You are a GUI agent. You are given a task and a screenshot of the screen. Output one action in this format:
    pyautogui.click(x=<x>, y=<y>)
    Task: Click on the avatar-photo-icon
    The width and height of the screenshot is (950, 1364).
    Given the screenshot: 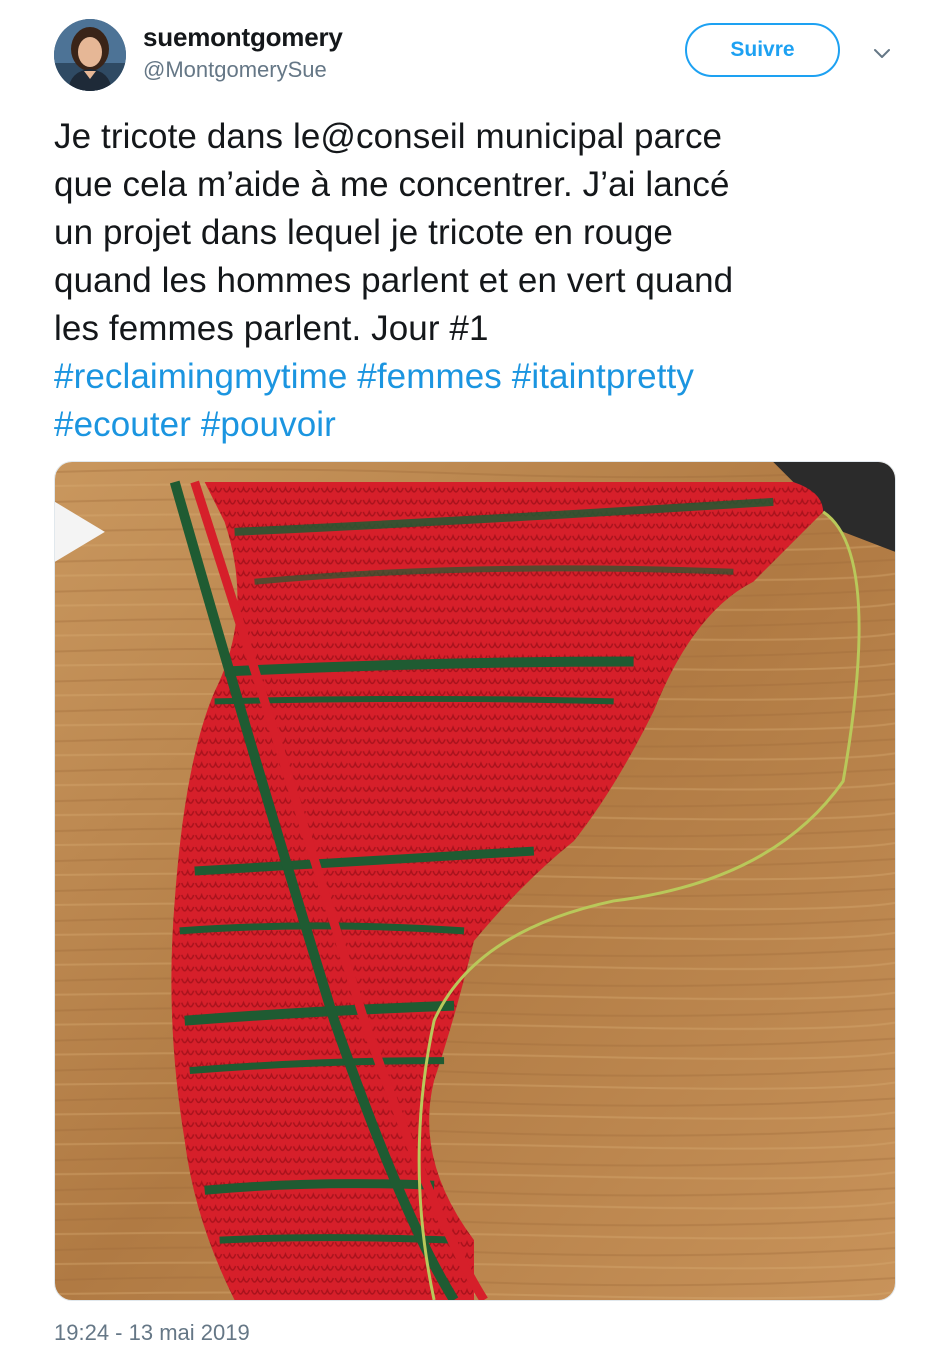 What is the action you would take?
    pyautogui.click(x=90, y=55)
    